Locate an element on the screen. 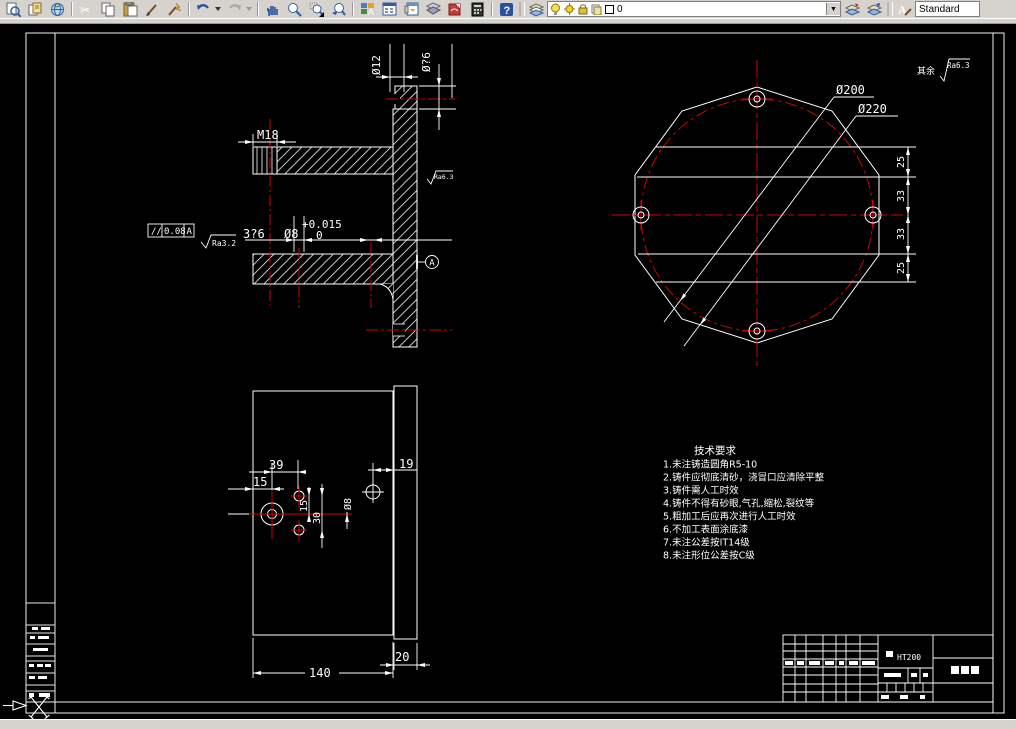 This screenshot has width=1016, height=729. help-button: ? is located at coordinates (506, 9).